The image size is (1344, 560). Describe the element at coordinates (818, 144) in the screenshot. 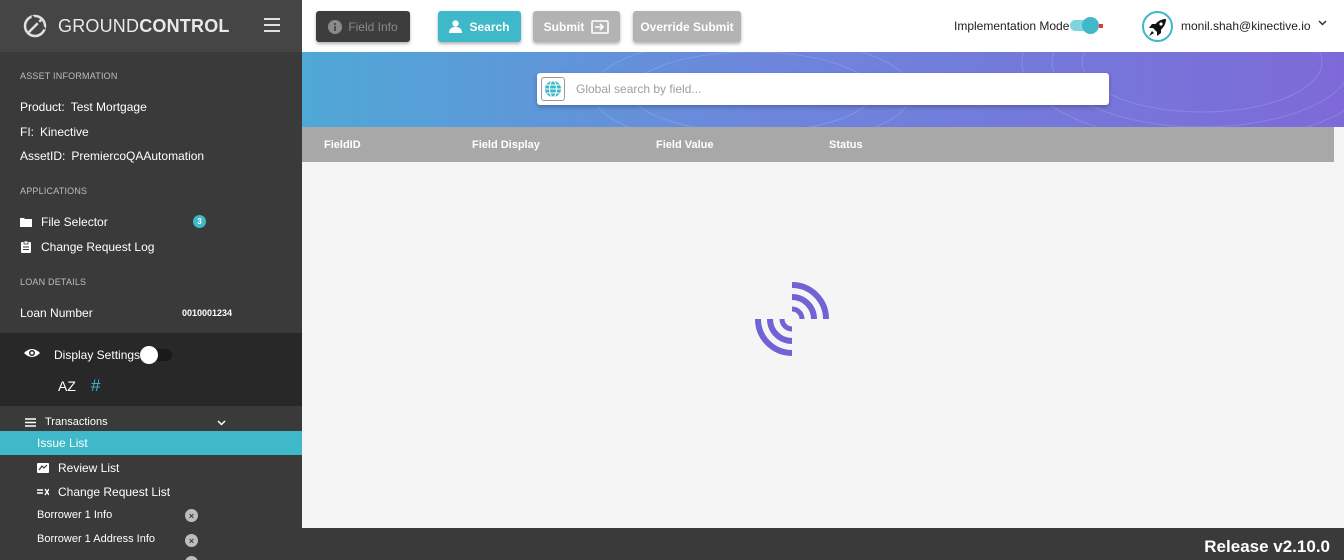

I see `table-header: FieldID Field Display Field Value Status` at that location.